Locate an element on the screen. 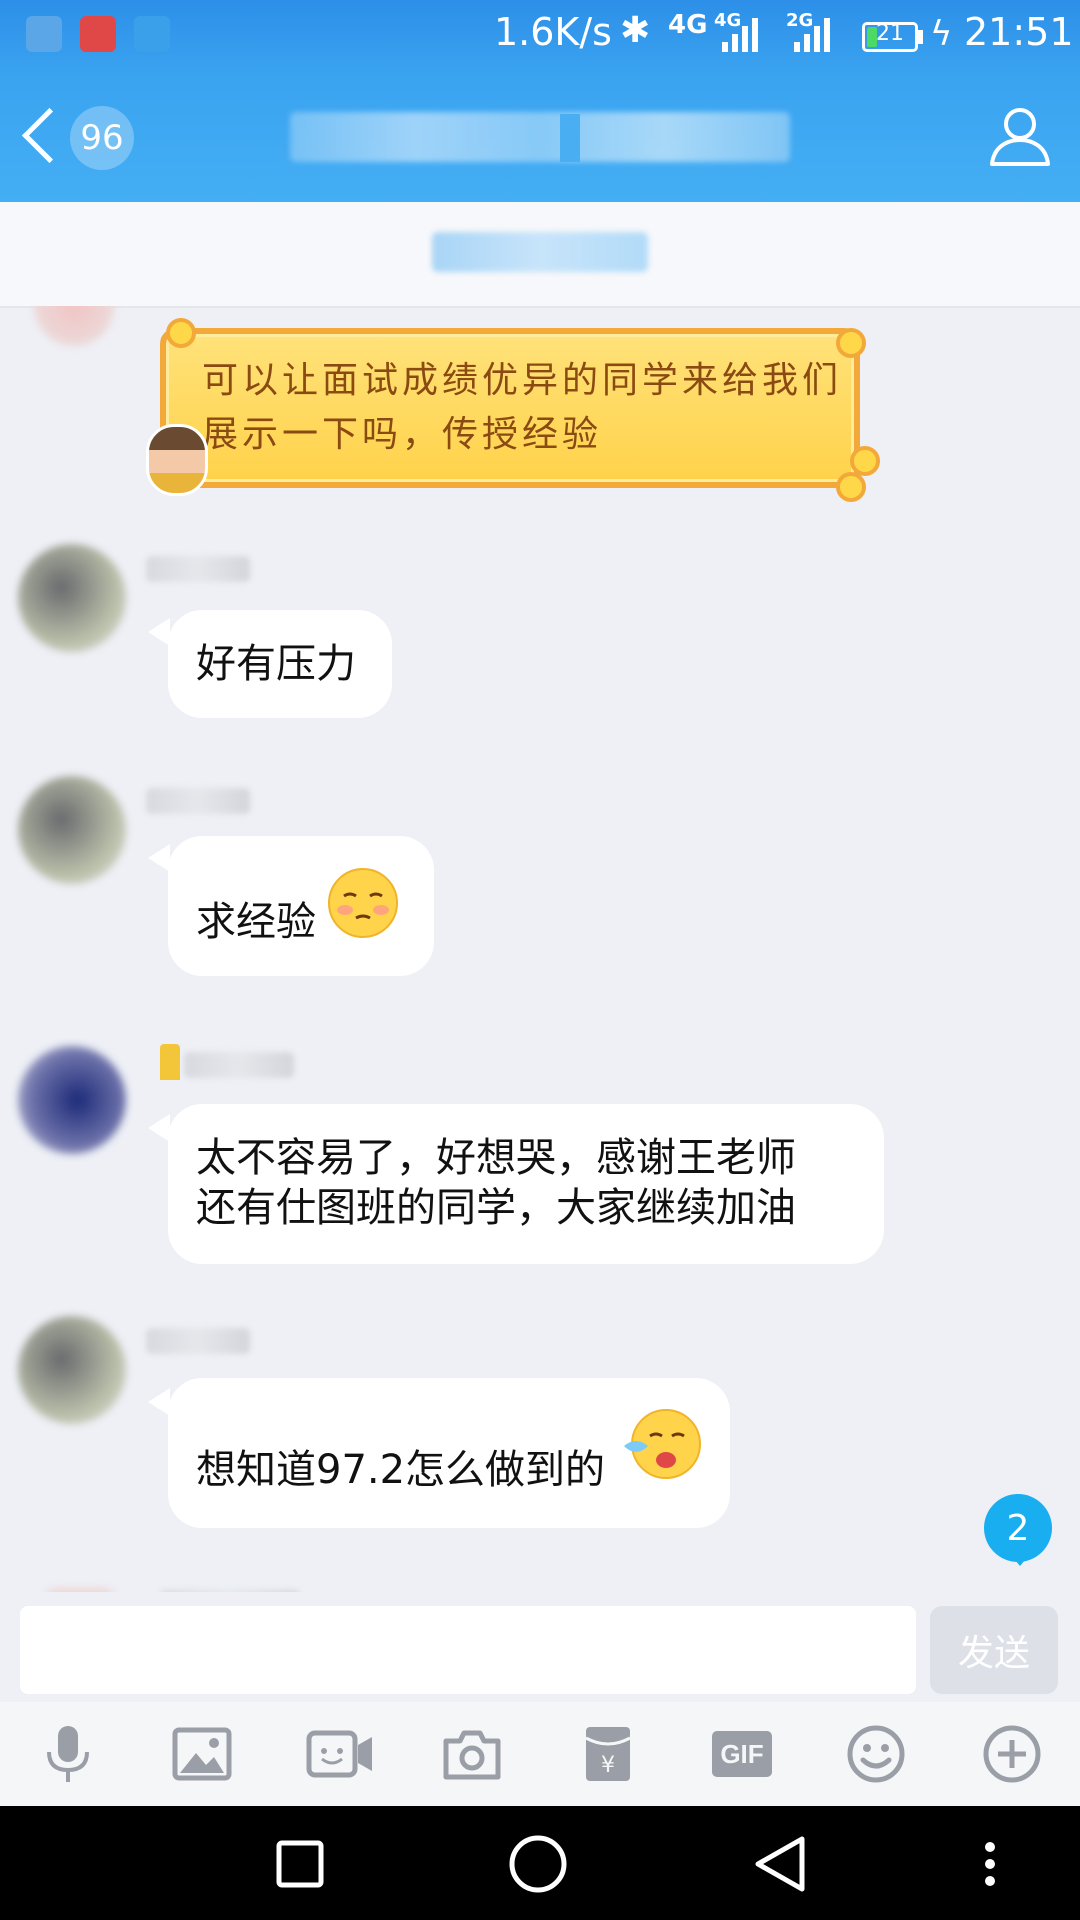  message-bubble: 太不容易了，好想哭，感谢王老师 还有仕图班的同学，大家继续加油 is located at coordinates (526, 1184).